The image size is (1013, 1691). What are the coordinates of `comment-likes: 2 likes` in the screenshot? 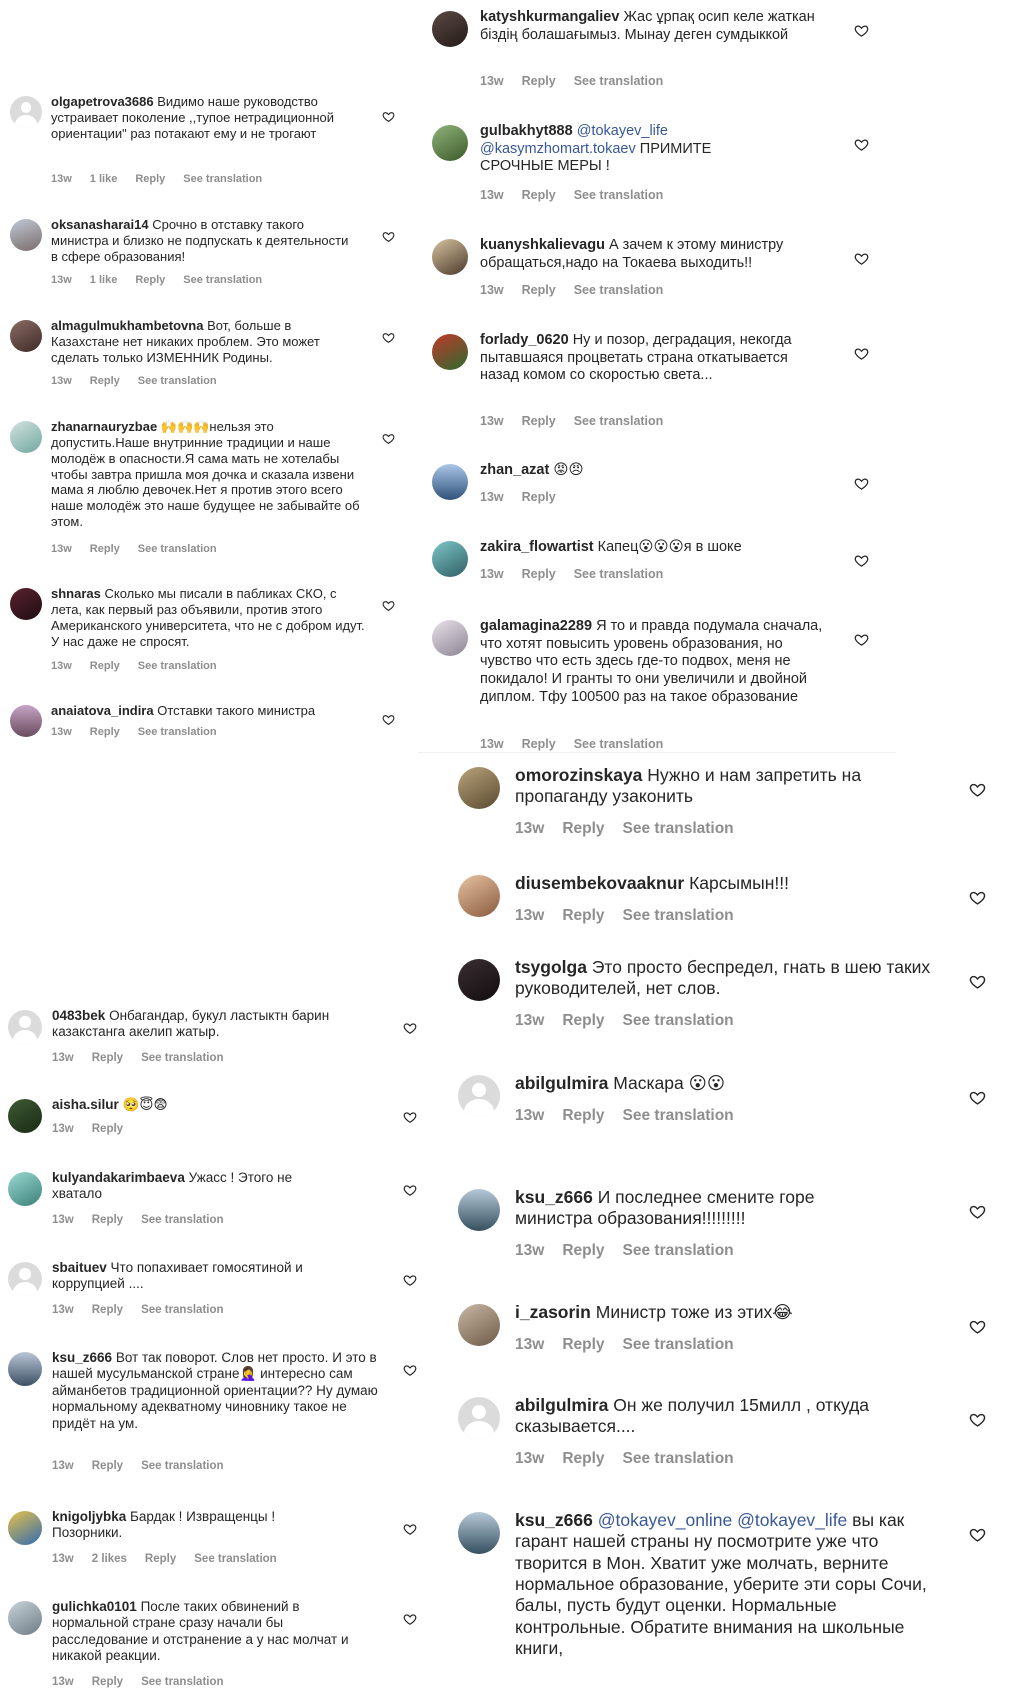 It's located at (109, 1559).